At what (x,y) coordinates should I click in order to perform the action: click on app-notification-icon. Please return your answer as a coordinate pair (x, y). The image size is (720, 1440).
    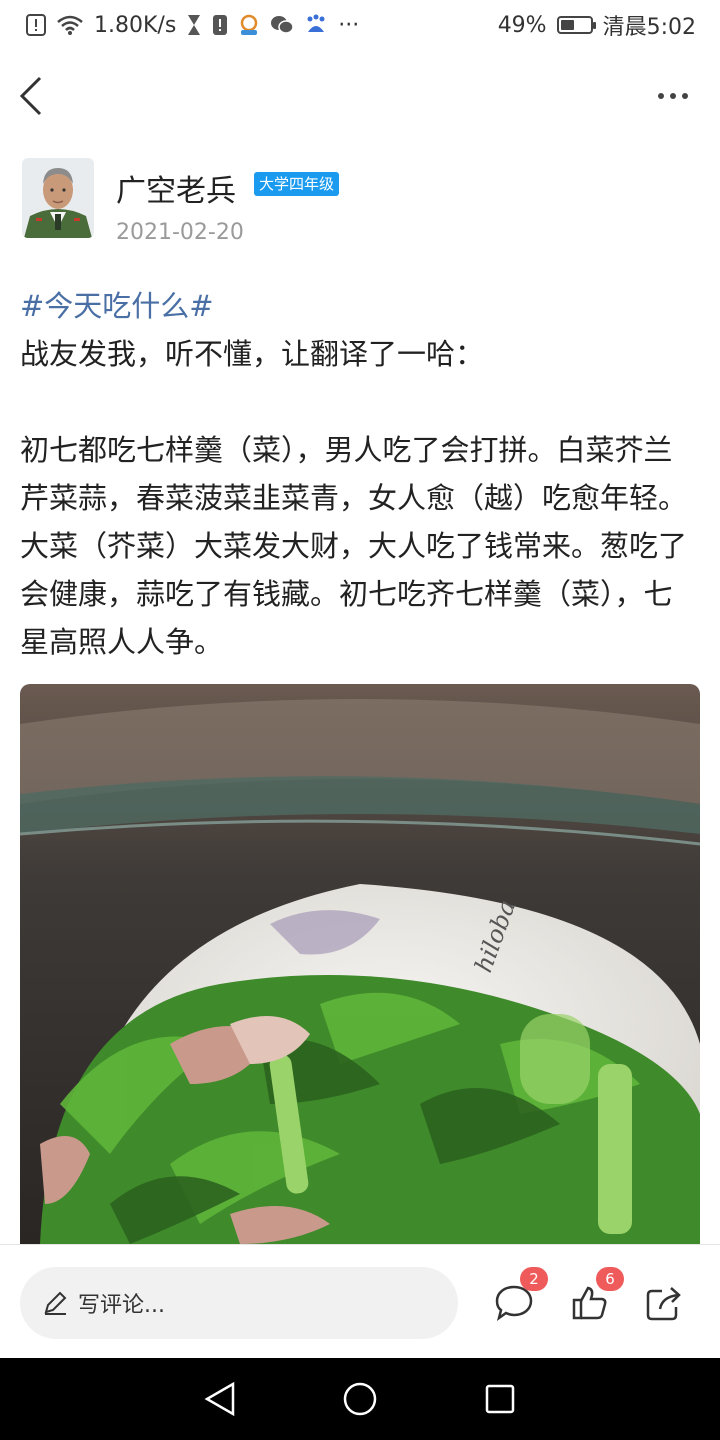
    Looking at the image, I should click on (249, 25).